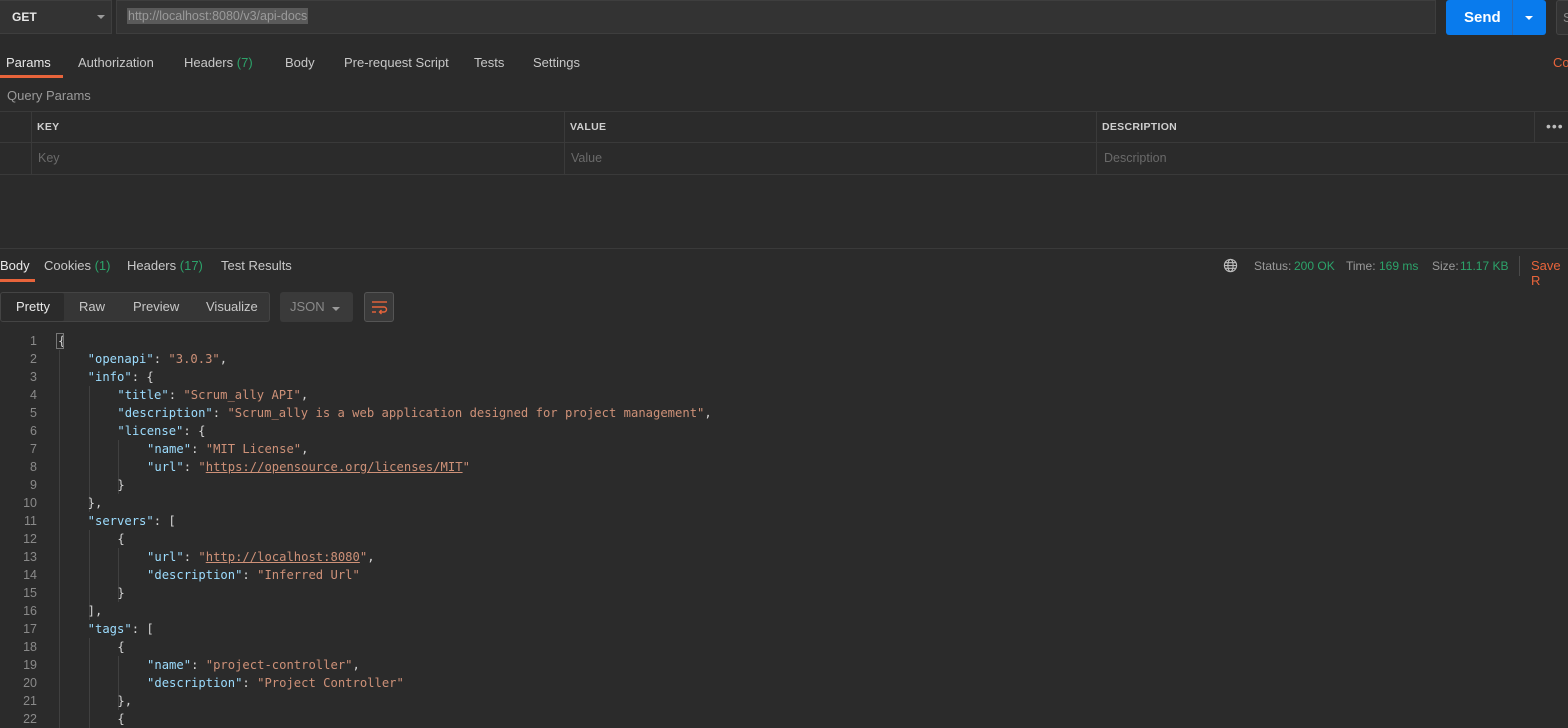 The height and width of the screenshot is (728, 1568). What do you see at coordinates (784, 431) in the screenshot?
I see `code-line: 6 "license": {` at bounding box center [784, 431].